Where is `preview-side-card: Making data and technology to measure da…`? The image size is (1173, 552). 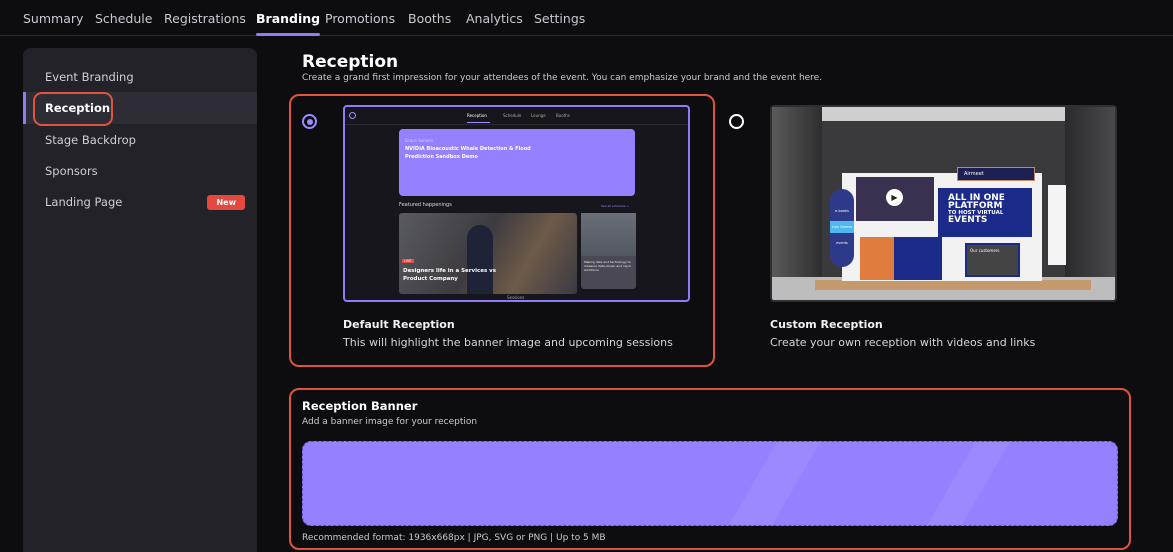 preview-side-card: Making data and technology to measure da… is located at coordinates (608, 251).